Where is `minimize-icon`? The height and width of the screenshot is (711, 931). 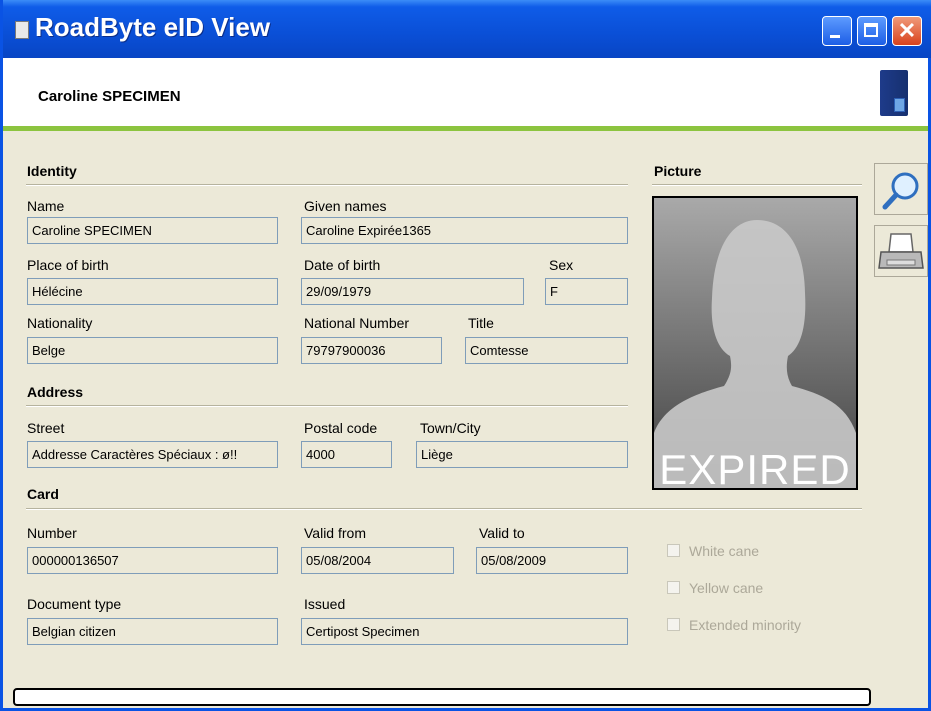
minimize-icon is located at coordinates (837, 31).